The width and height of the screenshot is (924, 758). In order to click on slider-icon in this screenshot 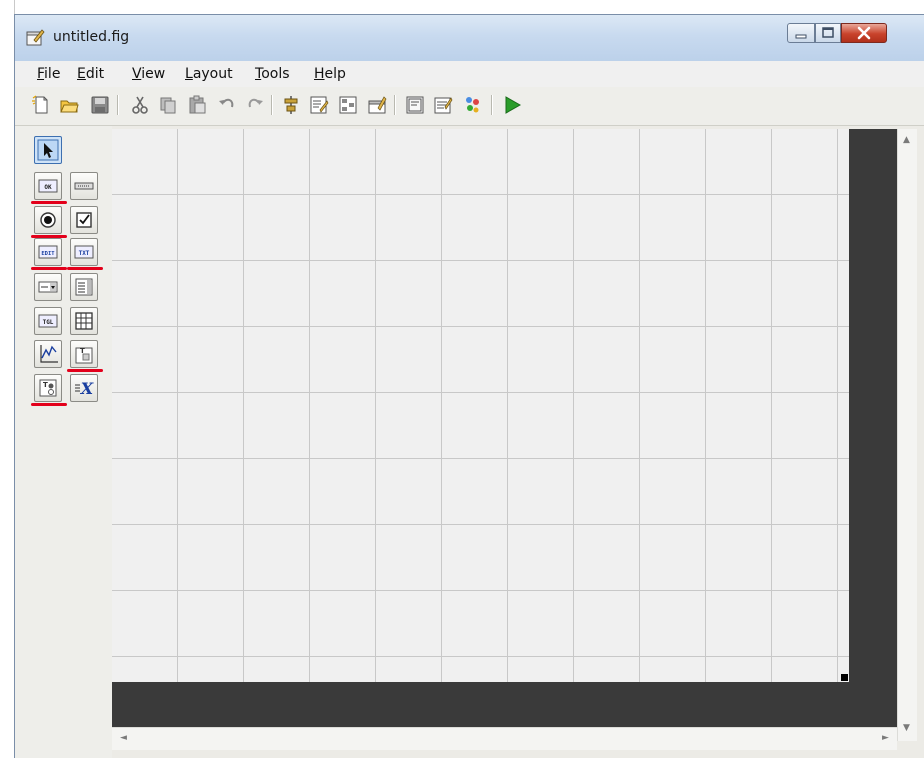, I will do `click(84, 186)`.